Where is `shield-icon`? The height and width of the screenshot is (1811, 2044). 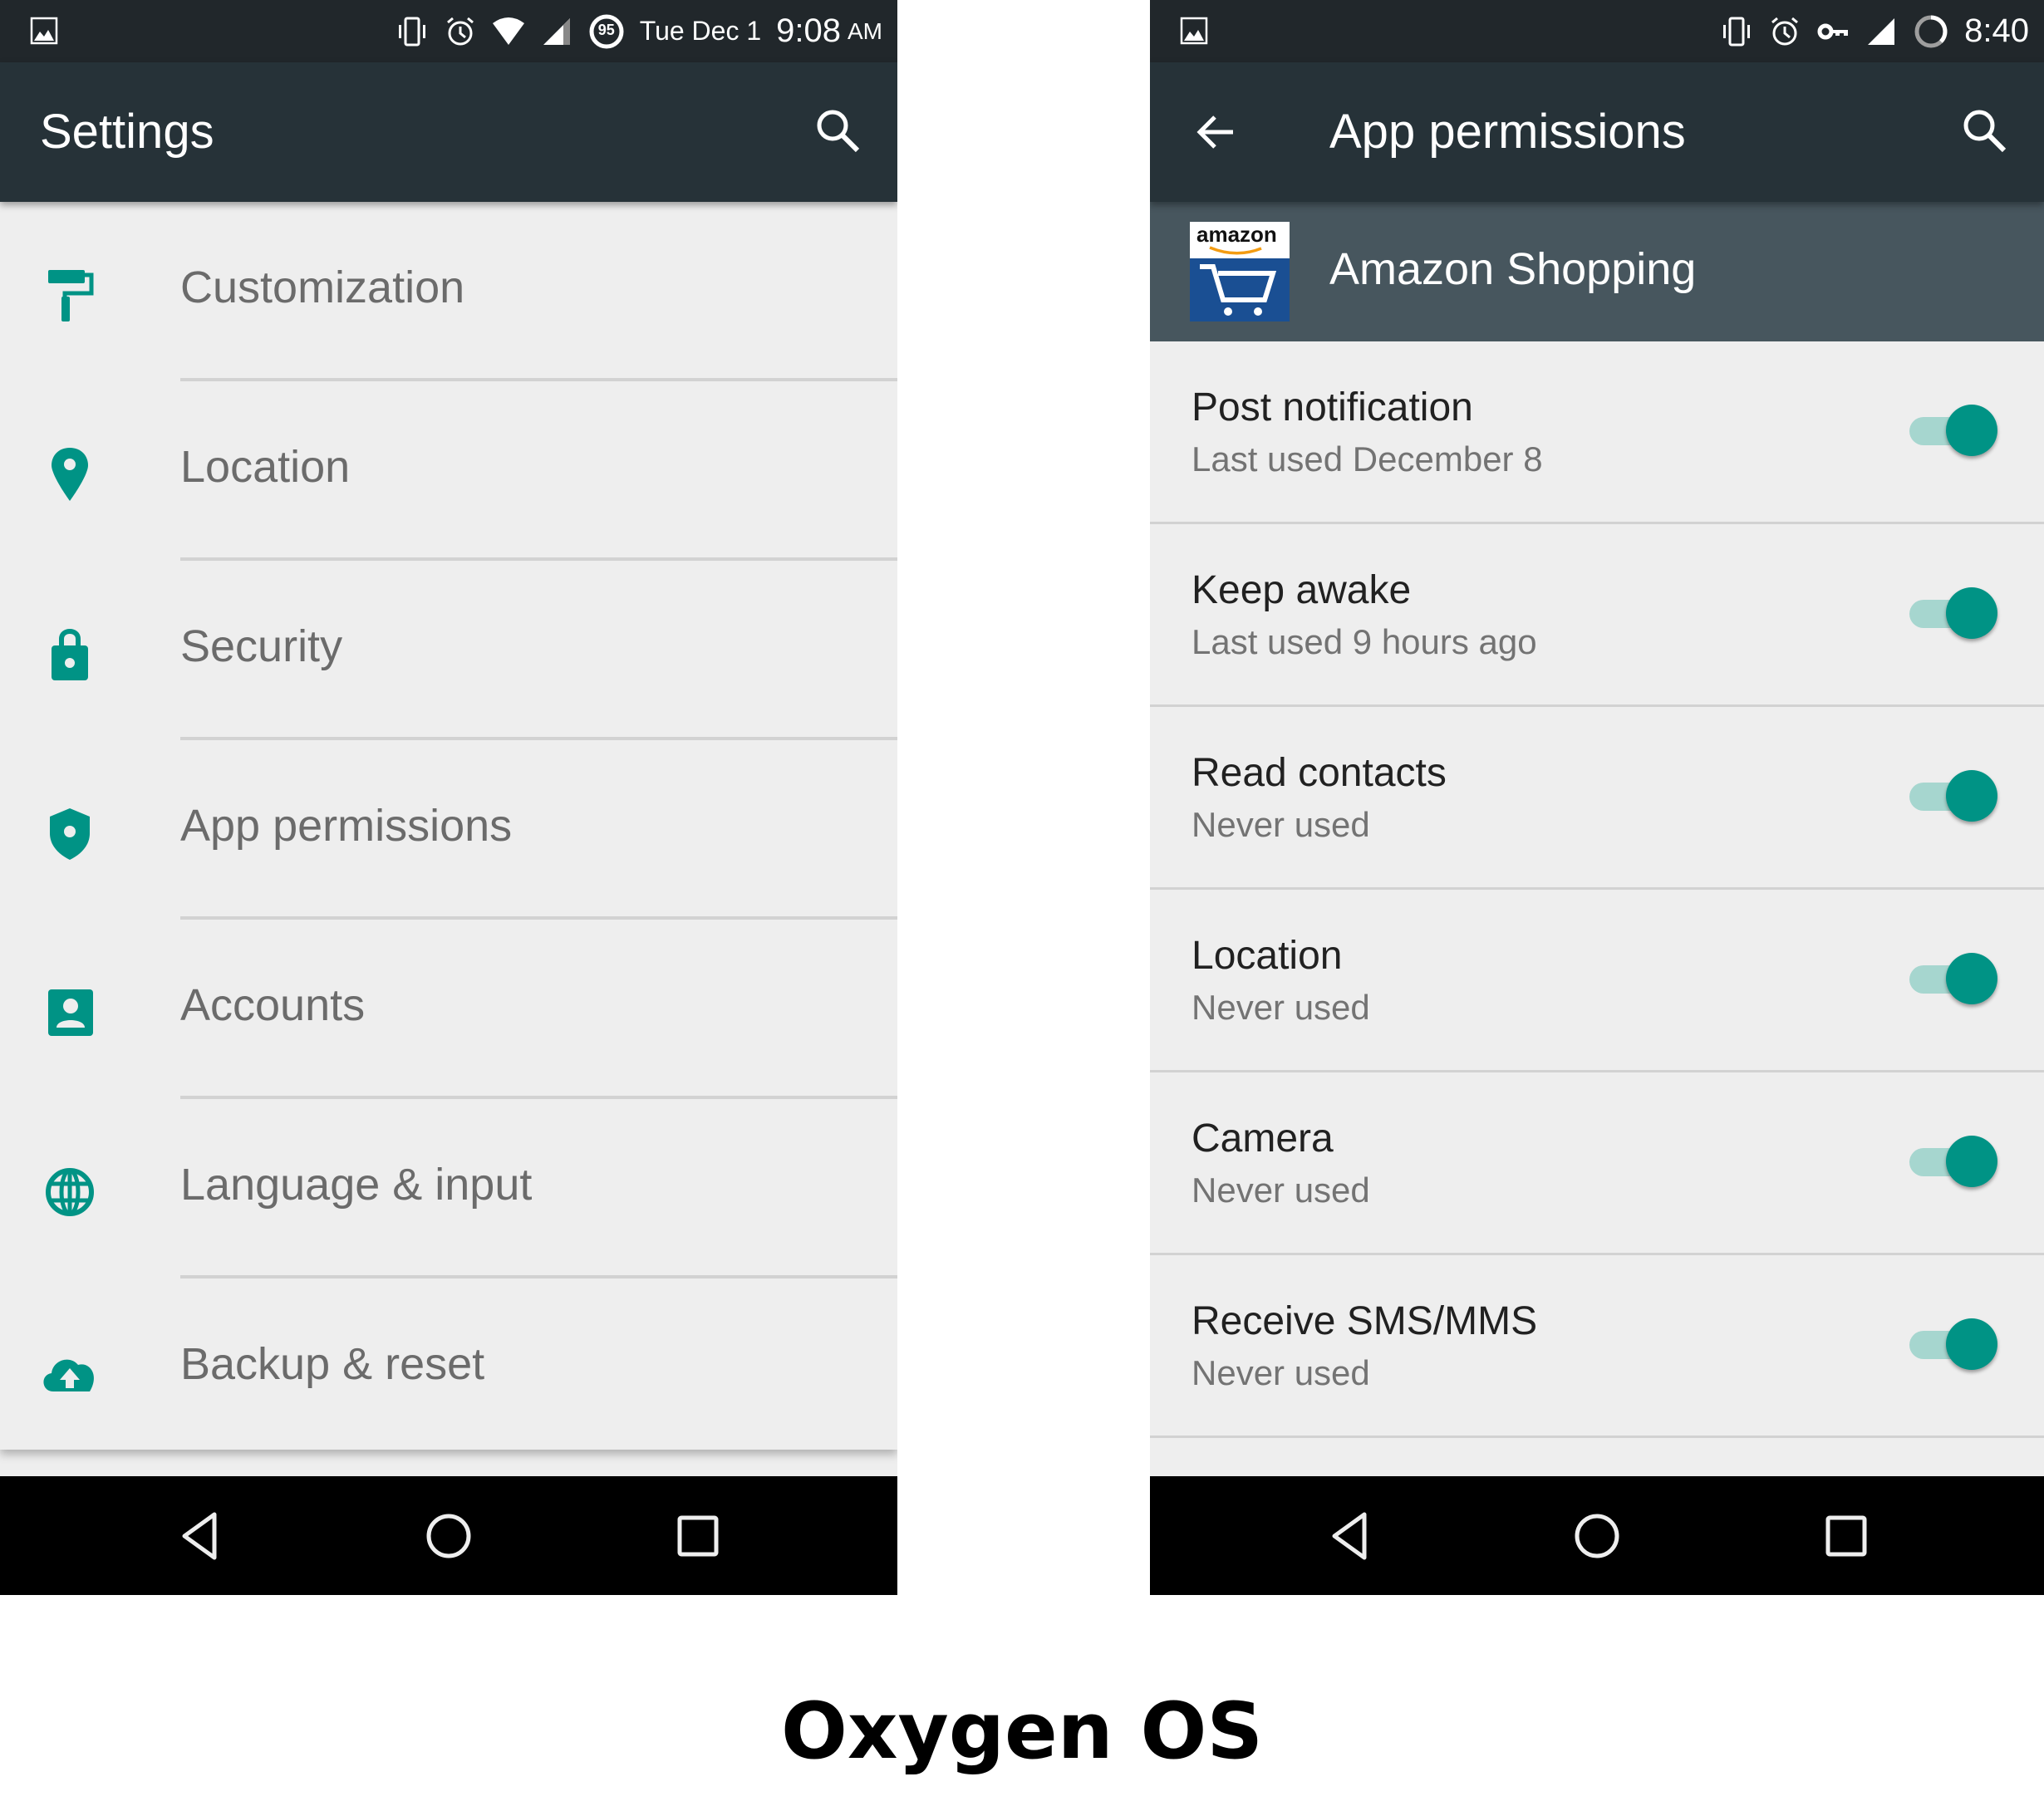
shield-icon is located at coordinates (70, 834).